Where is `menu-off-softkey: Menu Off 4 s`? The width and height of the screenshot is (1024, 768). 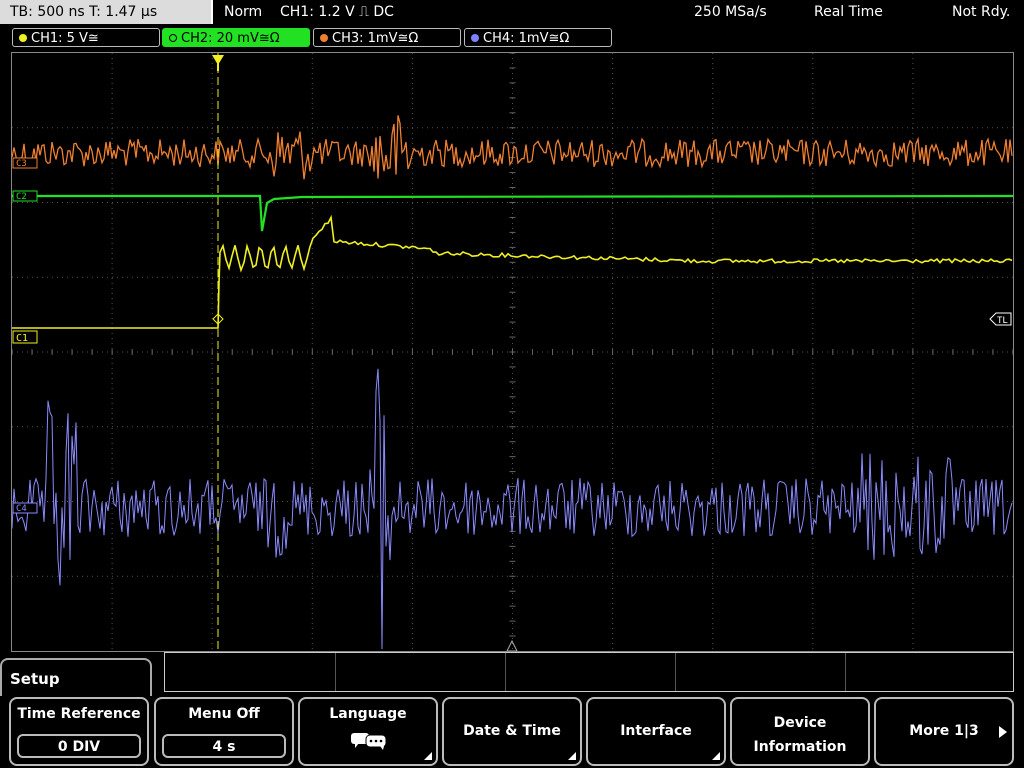 menu-off-softkey: Menu Off 4 s is located at coordinates (224, 731).